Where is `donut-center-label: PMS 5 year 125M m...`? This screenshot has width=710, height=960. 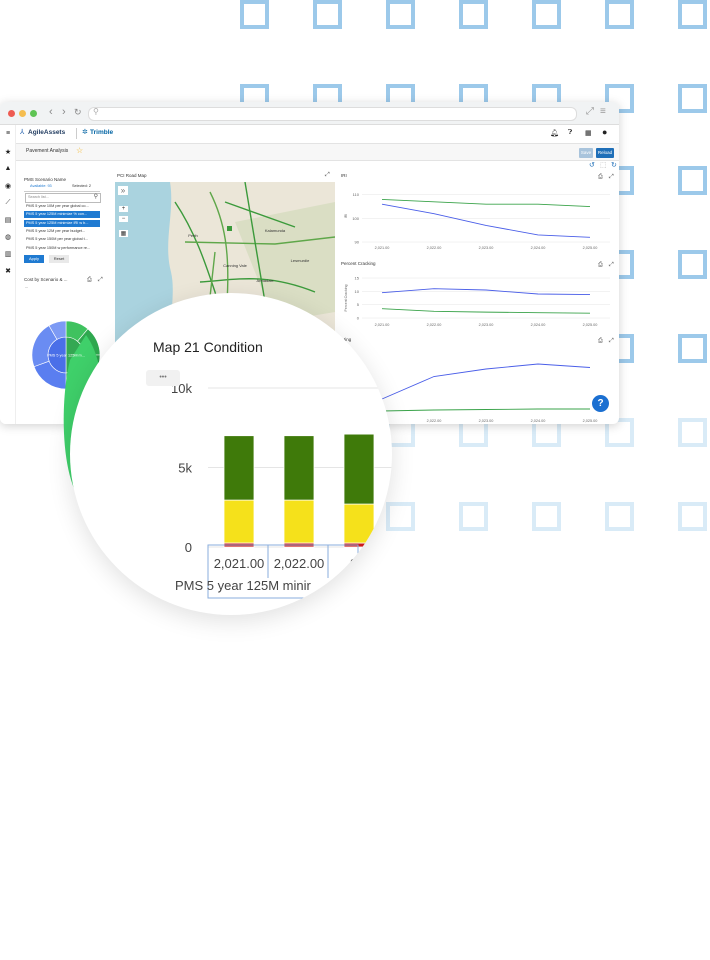
donut-center-label: PMS 5 year 125M m... is located at coordinates (66, 356).